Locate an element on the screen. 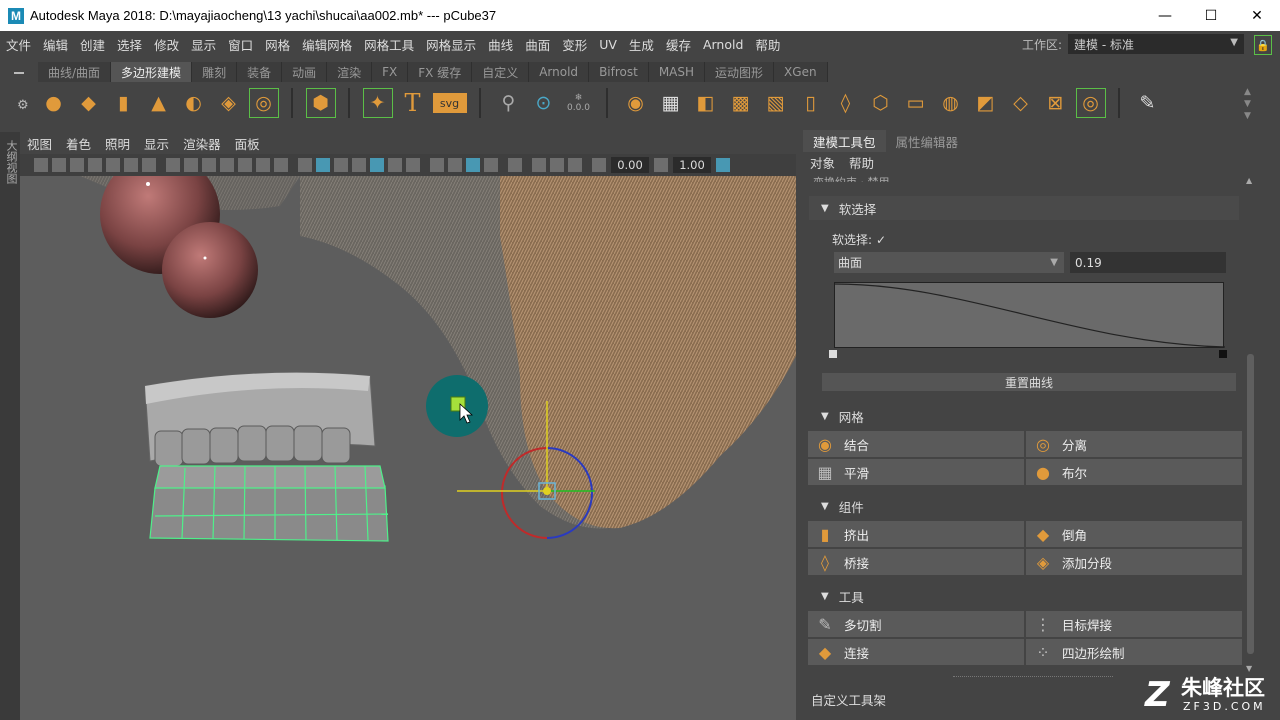  menu-item: 曲面 is located at coordinates (537, 44).